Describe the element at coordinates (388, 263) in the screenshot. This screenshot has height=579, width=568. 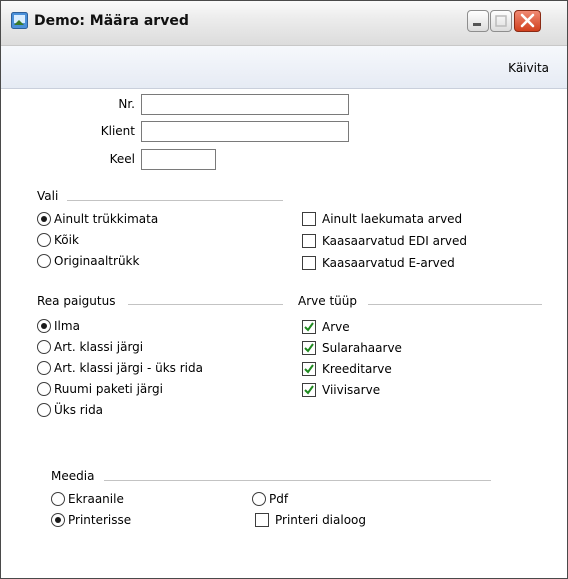
I see `checkbox-label: Kaasaarvatud E-arved` at that location.